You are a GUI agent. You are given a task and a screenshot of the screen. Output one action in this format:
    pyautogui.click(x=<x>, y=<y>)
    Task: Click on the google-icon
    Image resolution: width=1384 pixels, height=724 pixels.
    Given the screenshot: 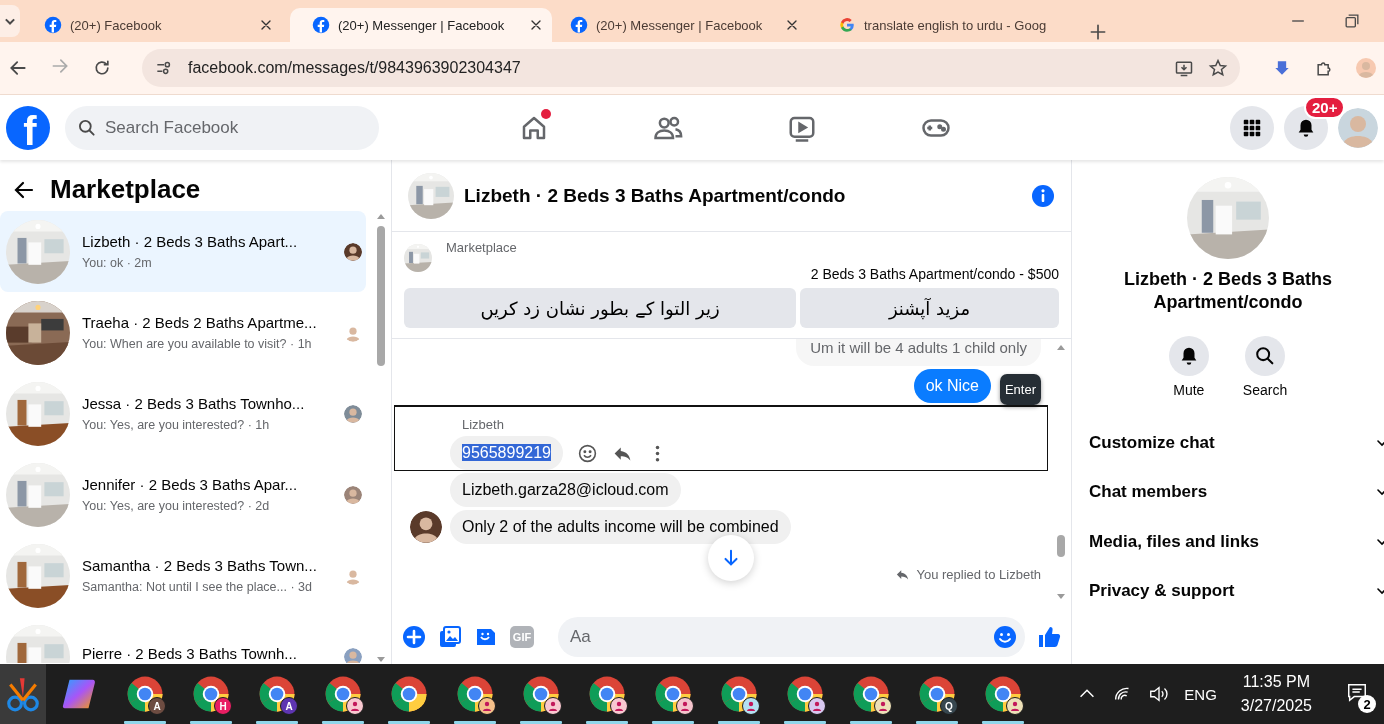 What is the action you would take?
    pyautogui.click(x=847, y=25)
    